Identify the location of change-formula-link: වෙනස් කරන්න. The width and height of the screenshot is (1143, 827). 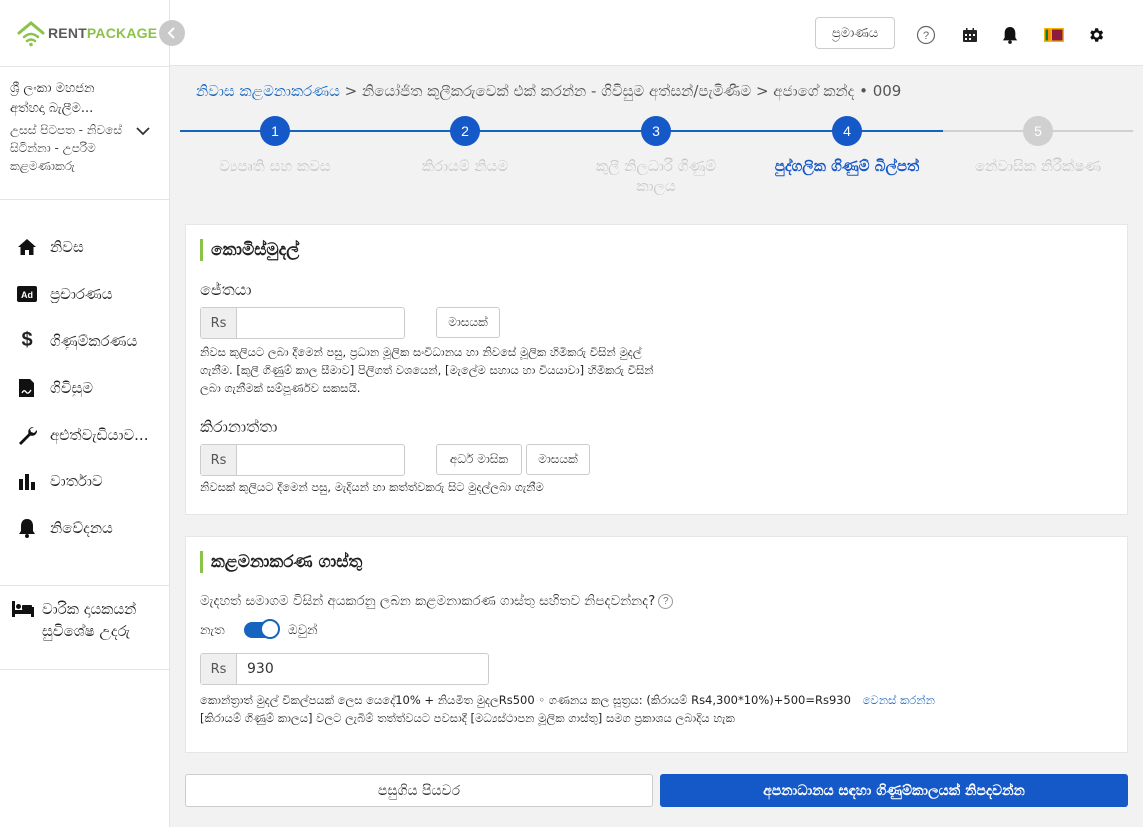
(899, 700).